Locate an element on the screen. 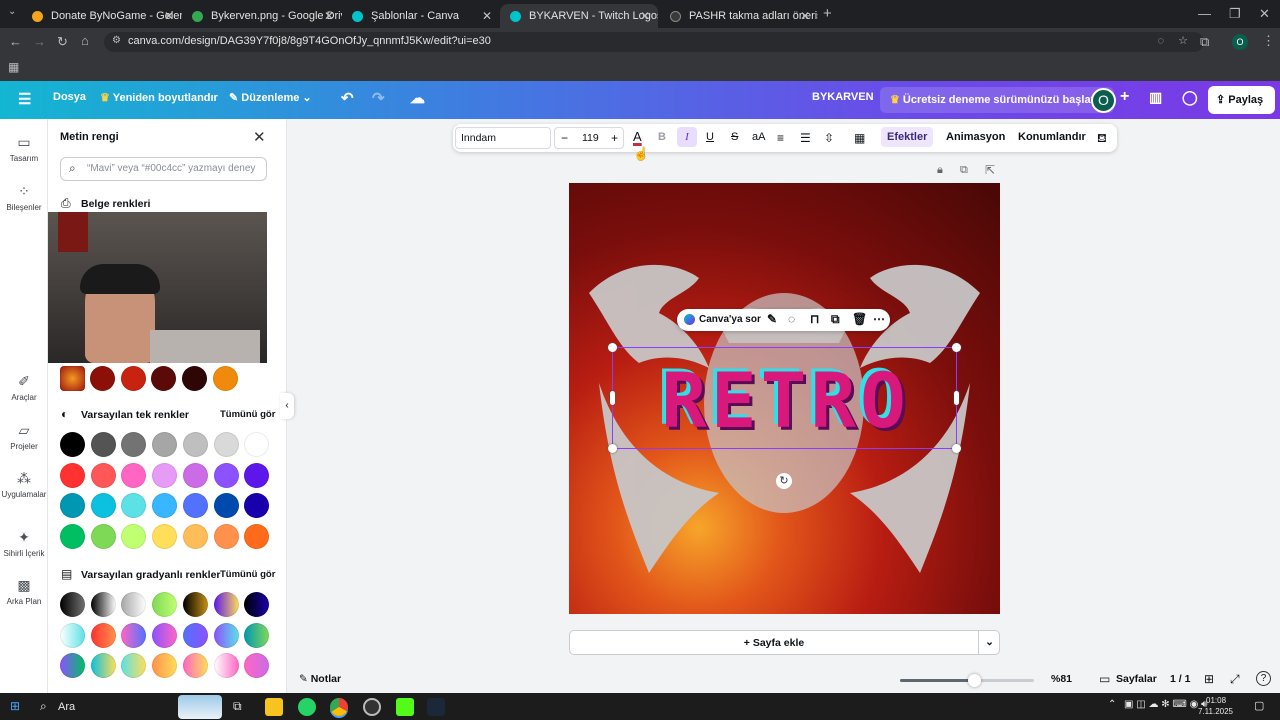  ask-canva-button: Canva'ya sor is located at coordinates (730, 319).